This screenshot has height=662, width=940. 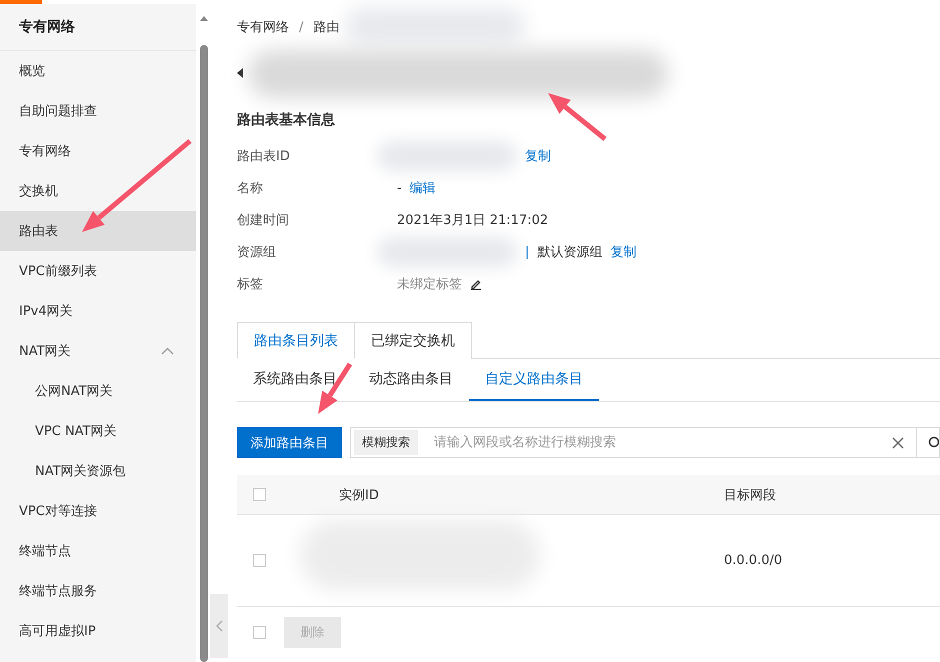 I want to click on field-value: 未绑定标签, so click(x=429, y=284).